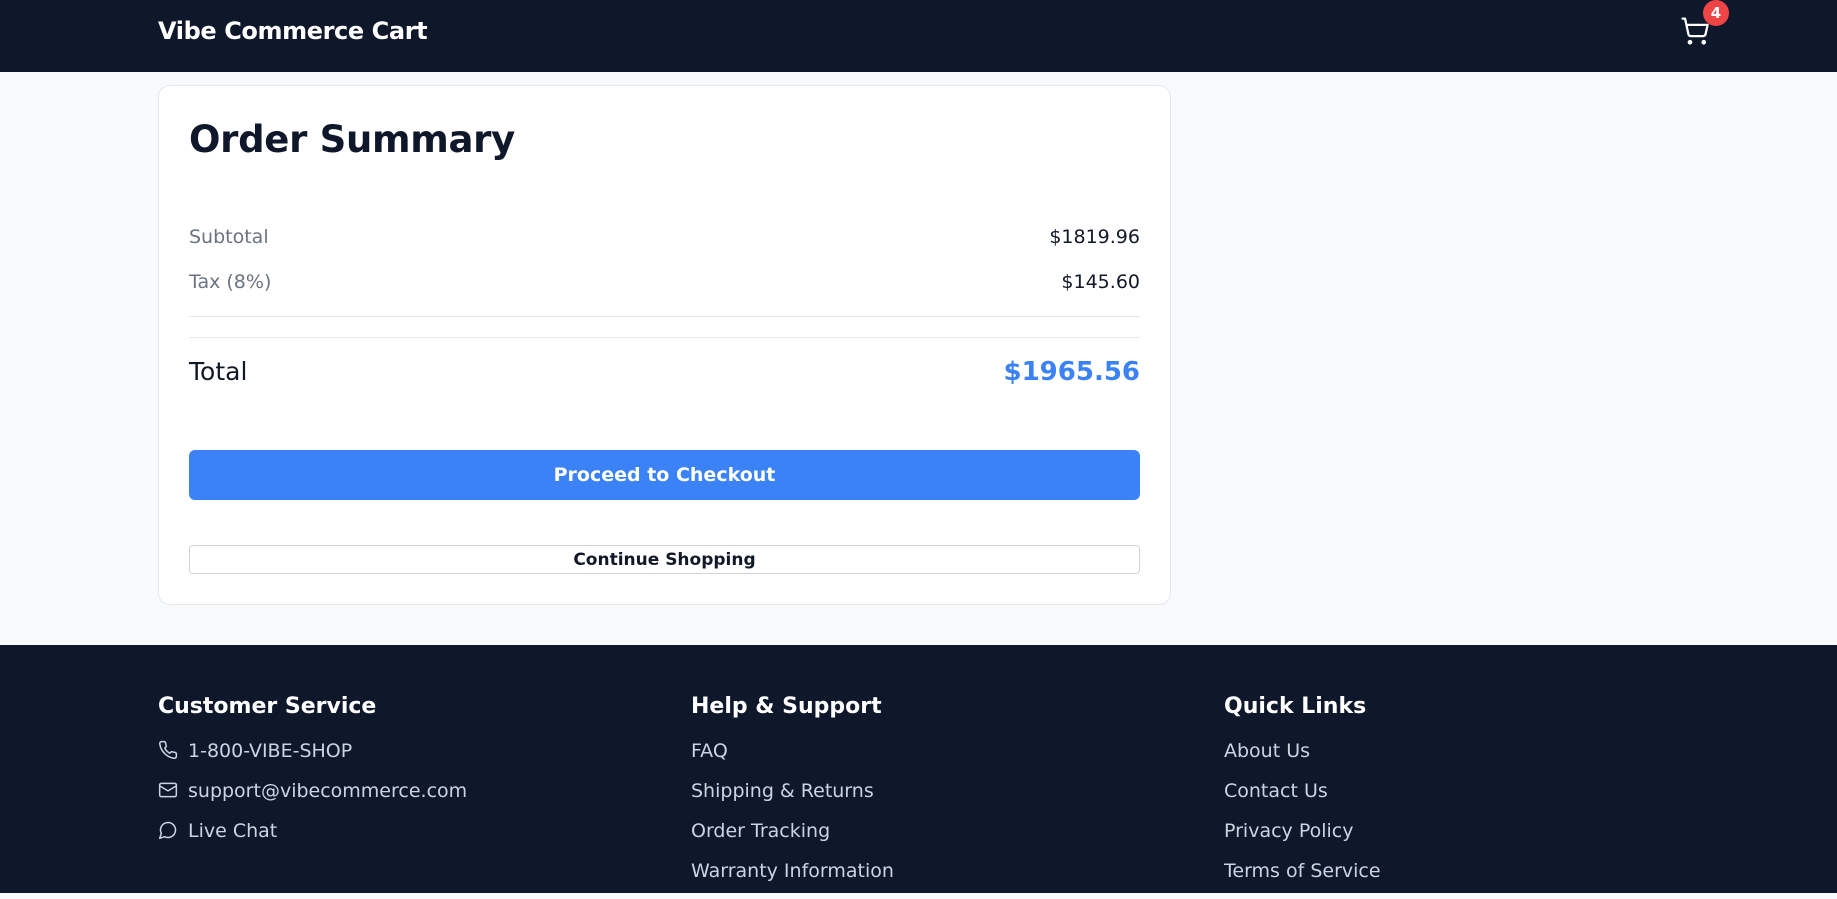 The width and height of the screenshot is (1837, 899). Describe the element at coordinates (328, 791) in the screenshot. I see `footer-email-text: support@vibecommerce.com` at that location.